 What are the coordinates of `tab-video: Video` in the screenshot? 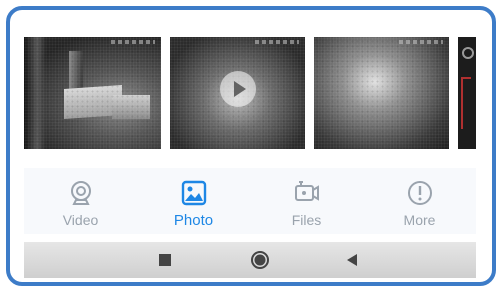 It's located at (80, 201).